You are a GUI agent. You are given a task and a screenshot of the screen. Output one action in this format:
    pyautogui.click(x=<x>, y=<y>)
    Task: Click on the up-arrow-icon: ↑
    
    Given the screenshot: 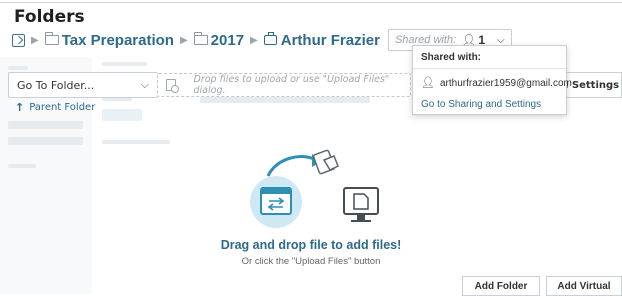 What is the action you would take?
    pyautogui.click(x=20, y=107)
    